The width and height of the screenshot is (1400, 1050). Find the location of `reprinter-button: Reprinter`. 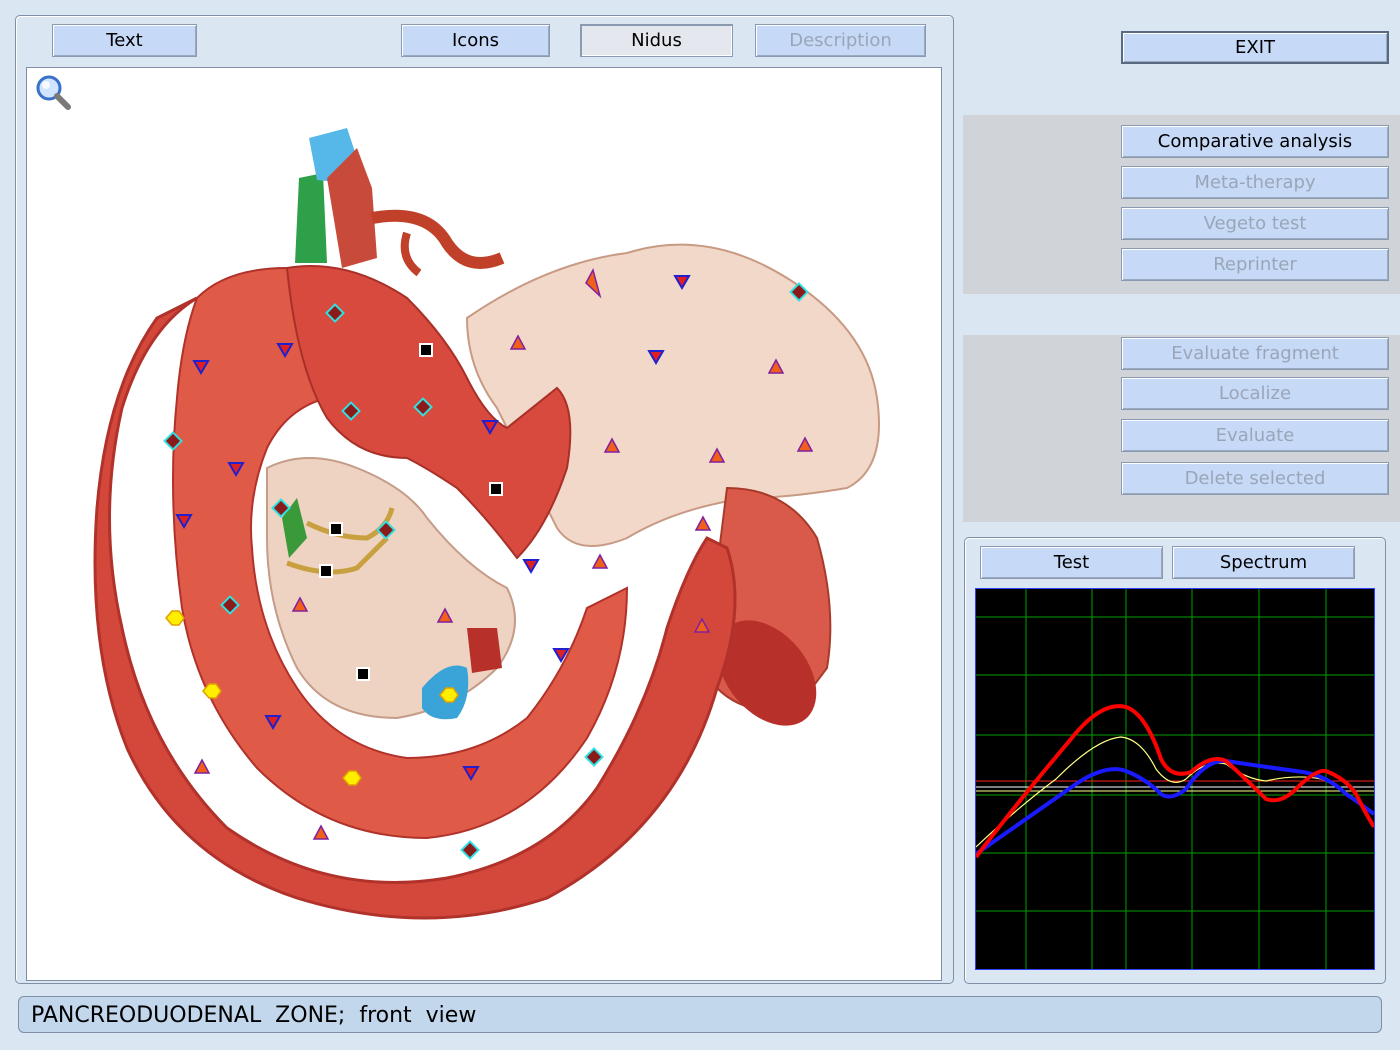

reprinter-button: Reprinter is located at coordinates (1255, 264).